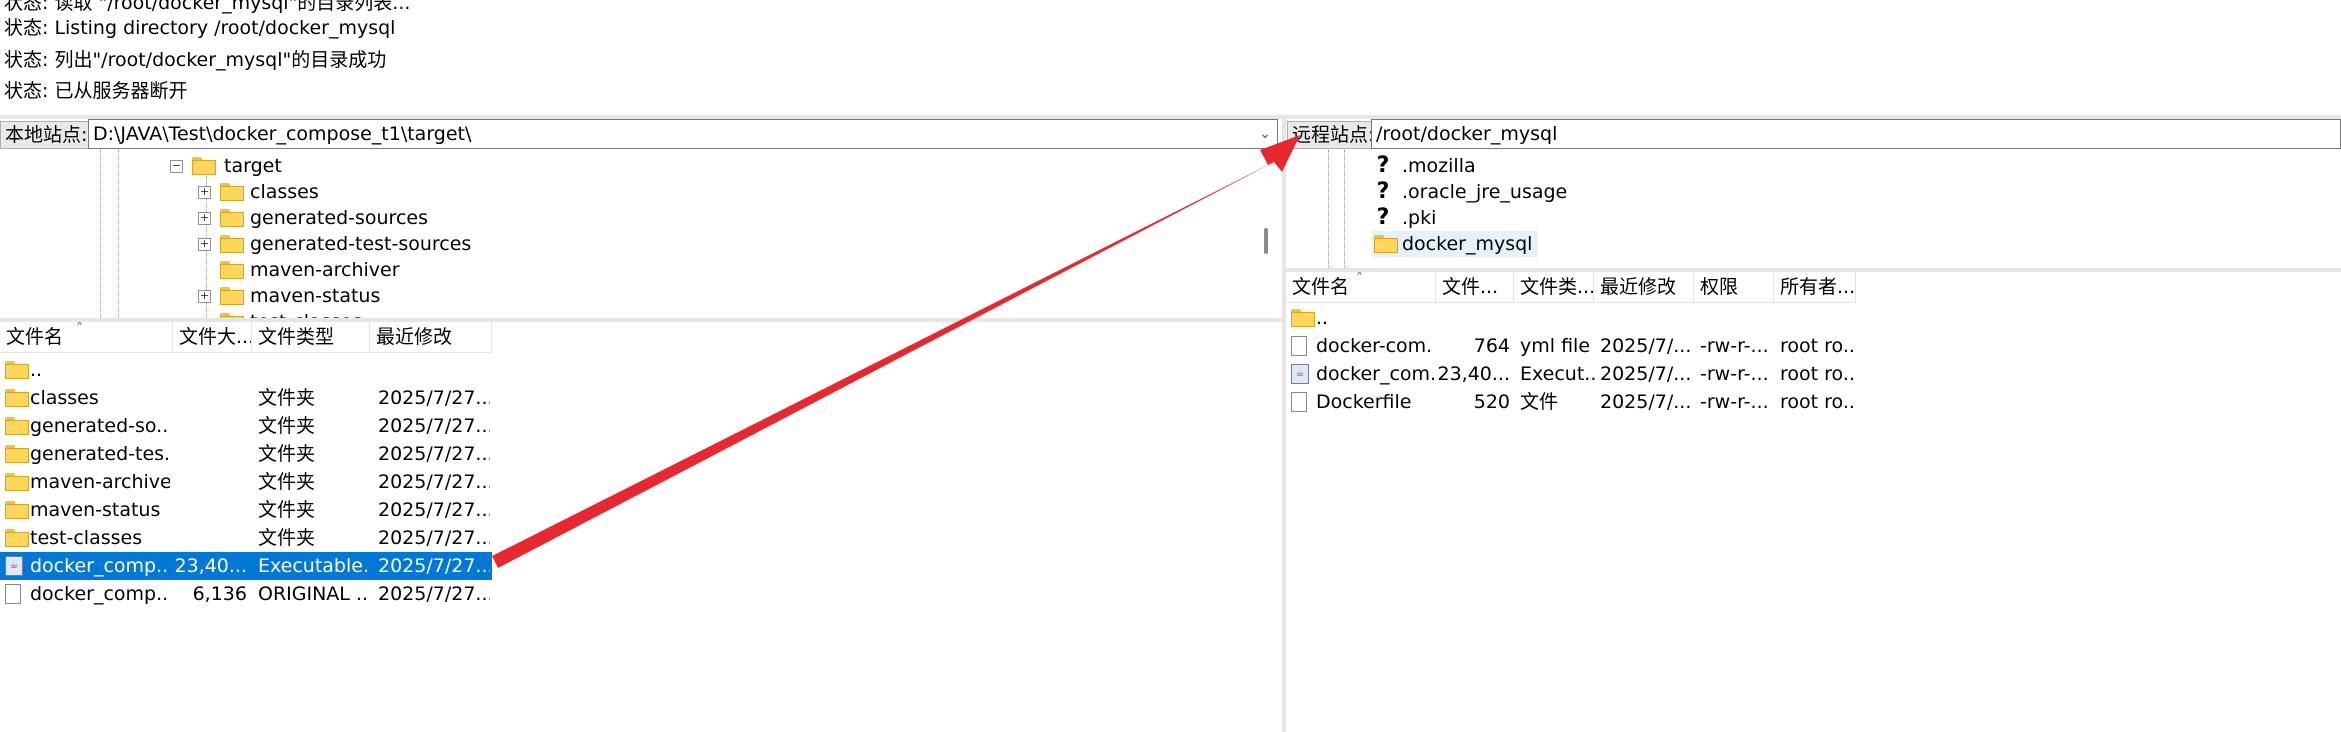 Image resolution: width=2341 pixels, height=732 pixels. I want to click on local-site-label: 本地站点:, so click(46, 135).